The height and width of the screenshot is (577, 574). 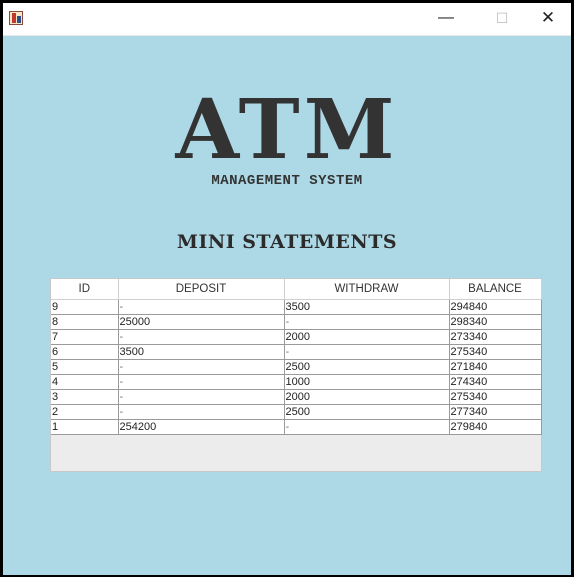 I want to click on java-app-icon, so click(x=16, y=18).